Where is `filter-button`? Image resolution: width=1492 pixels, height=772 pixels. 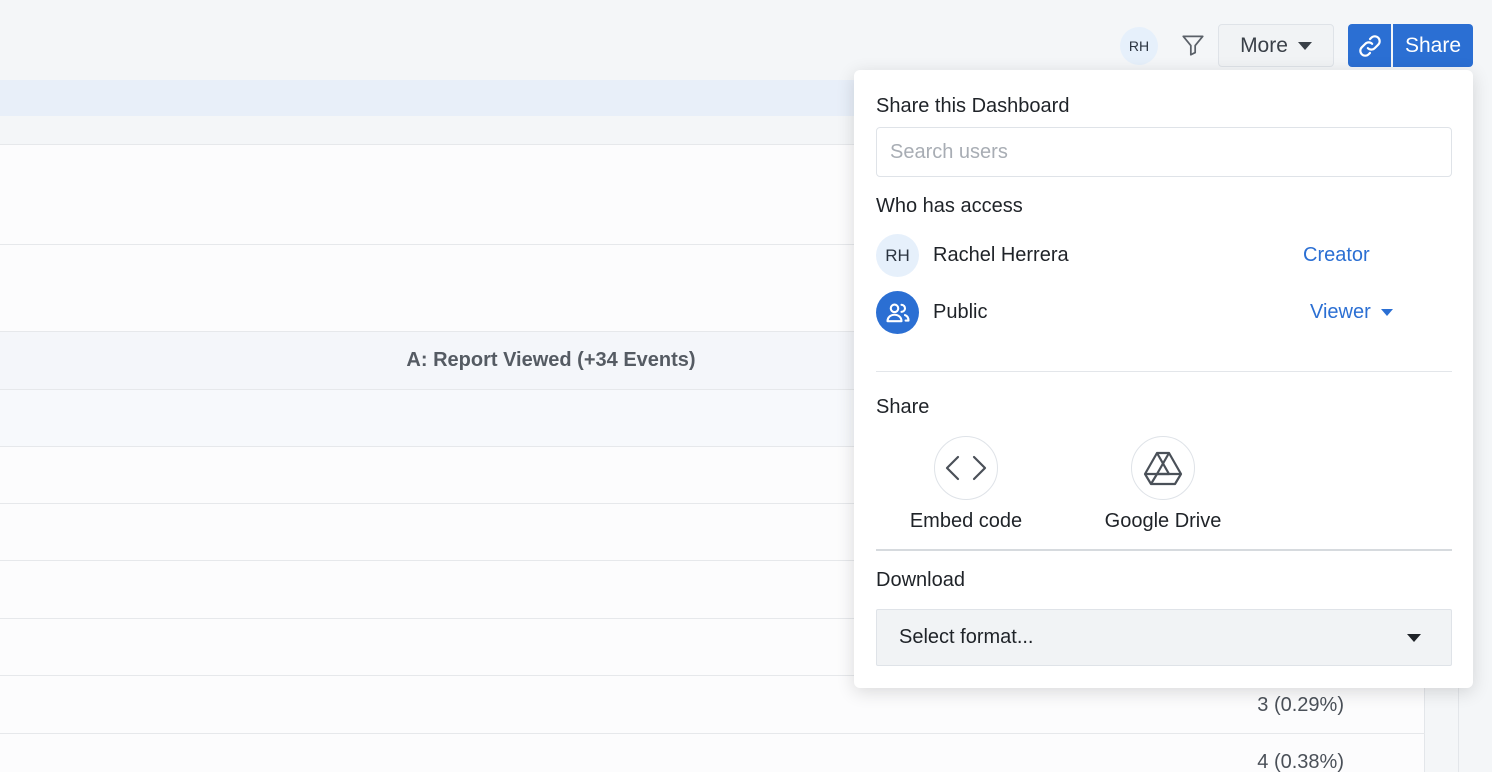
filter-button is located at coordinates (1193, 45).